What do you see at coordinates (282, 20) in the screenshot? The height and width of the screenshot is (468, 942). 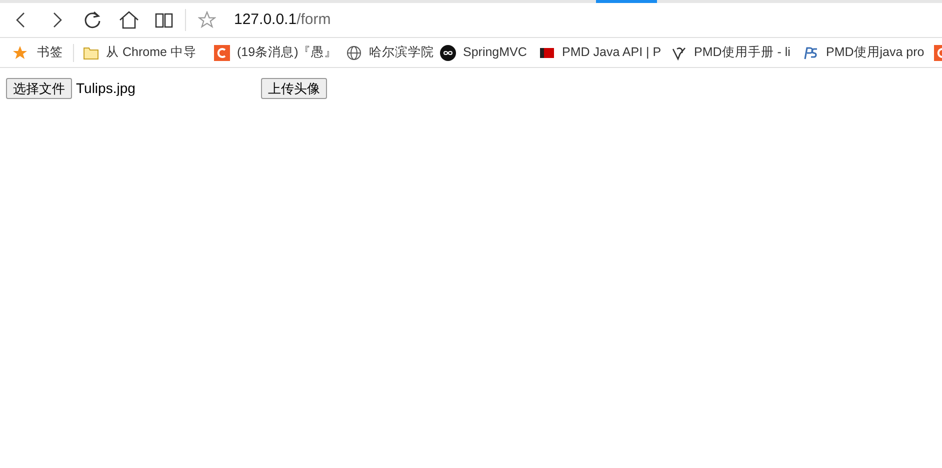 I see `address-bar: 127.0.0.1/form` at bounding box center [282, 20].